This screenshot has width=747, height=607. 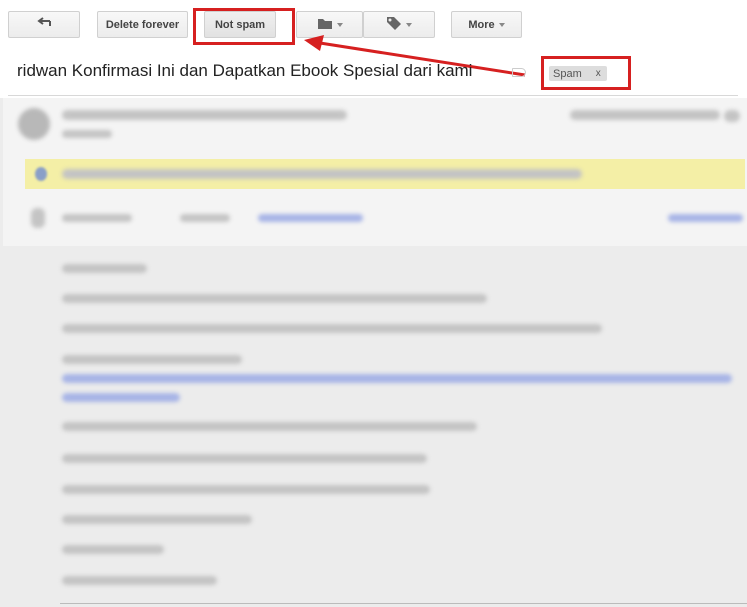 I want to click on reply-icon, so click(x=732, y=116).